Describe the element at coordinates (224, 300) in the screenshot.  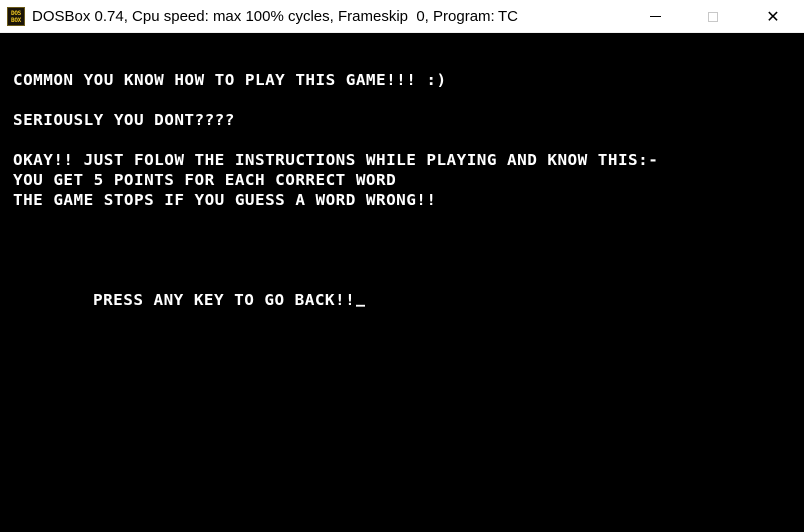
I see `screen-prompt: PRESS ANY KEY TO GO BACK!!` at that location.